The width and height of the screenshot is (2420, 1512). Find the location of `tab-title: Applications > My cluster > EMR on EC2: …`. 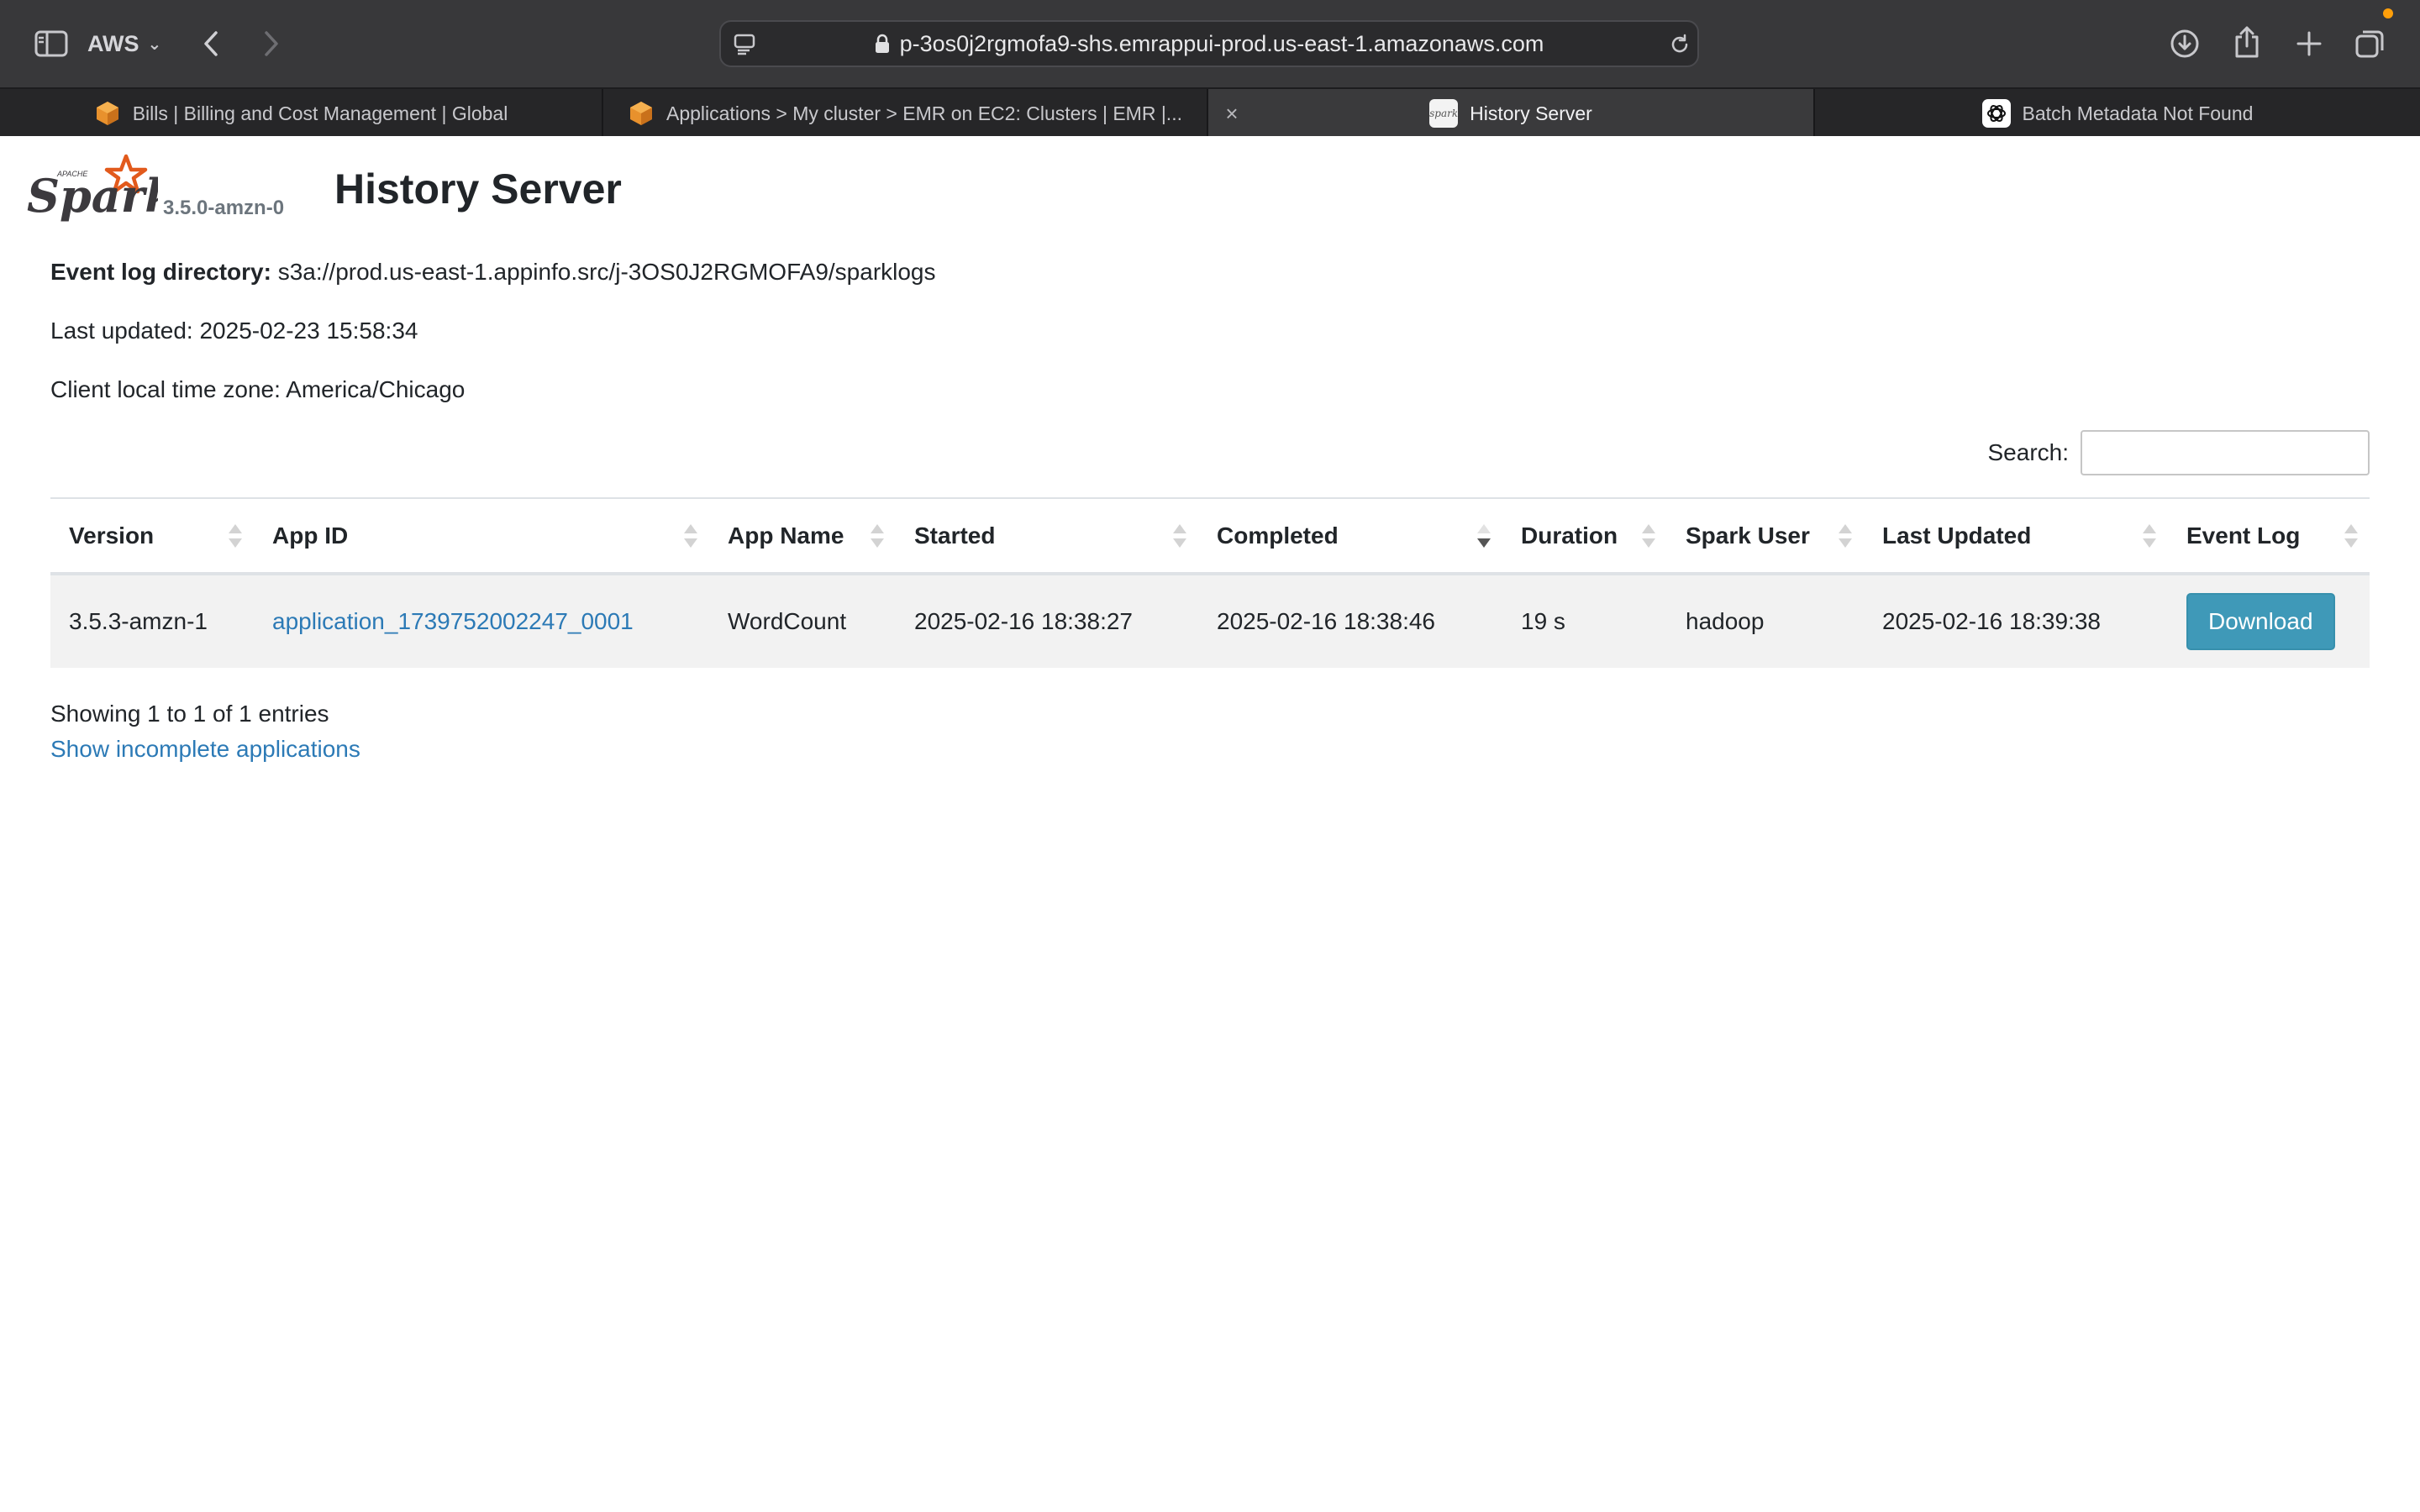

tab-title: Applications > My cluster > EMR on EC2: … is located at coordinates (924, 113).